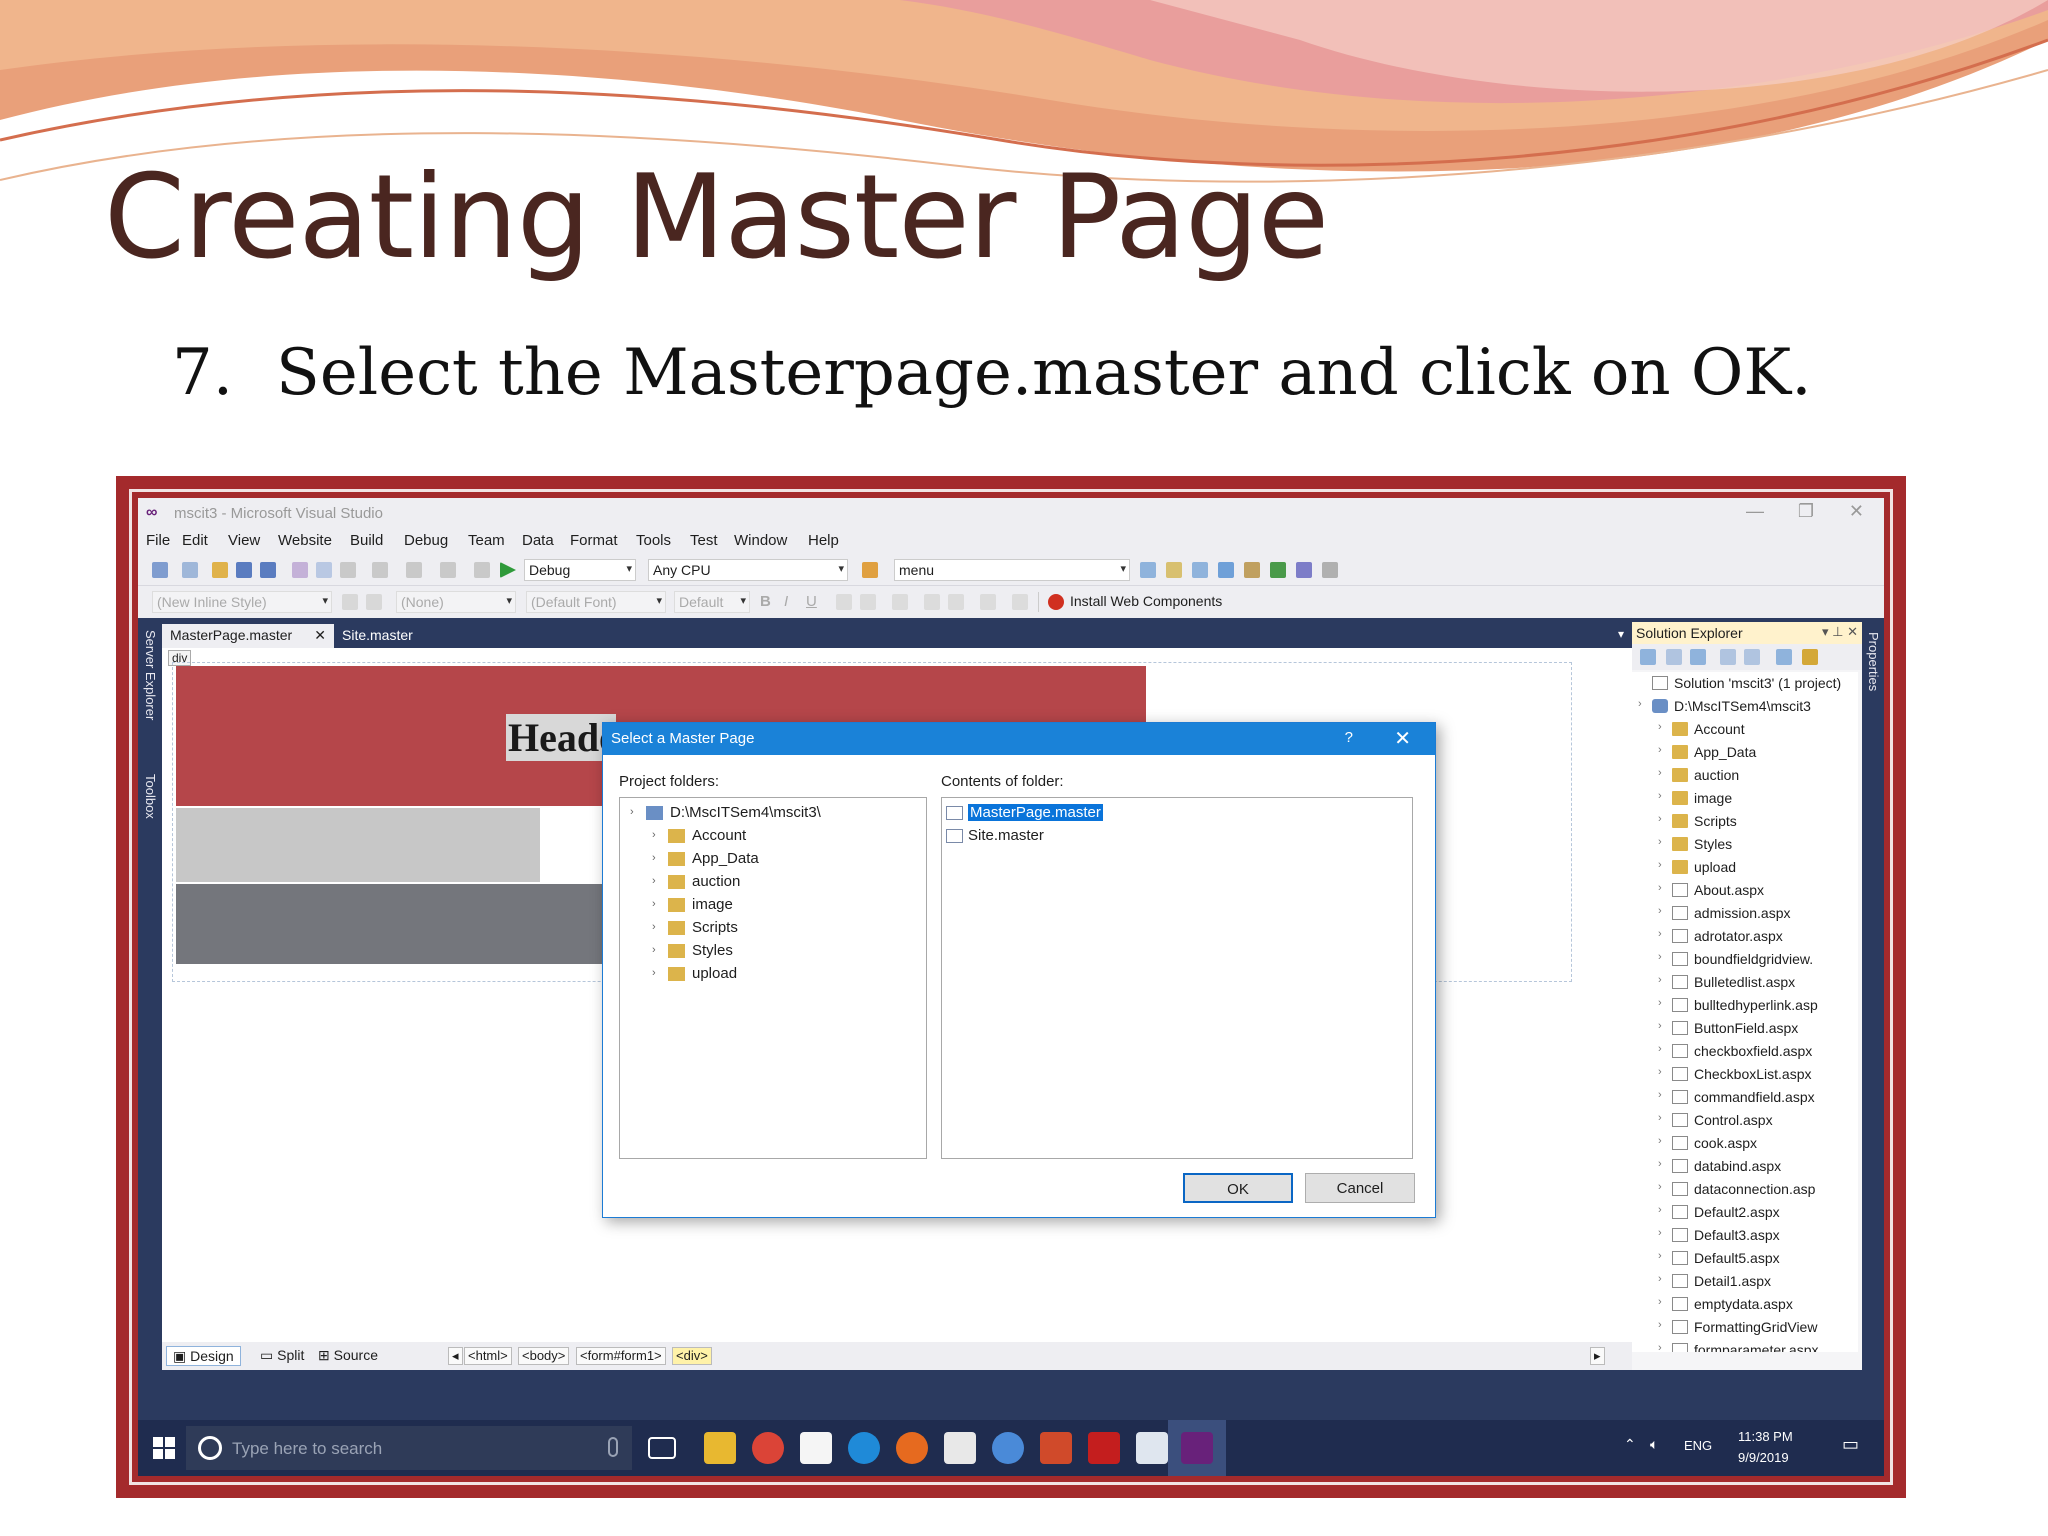 The width and height of the screenshot is (2048, 1536). Describe the element at coordinates (748, 570) in the screenshot. I see `platform-dropdown: Any CPU ▾` at that location.